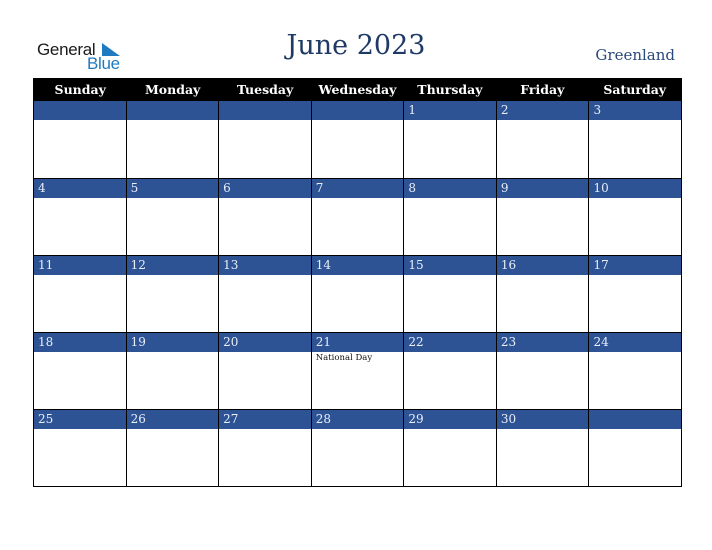  I want to click on day-cell: 19, so click(172, 371).